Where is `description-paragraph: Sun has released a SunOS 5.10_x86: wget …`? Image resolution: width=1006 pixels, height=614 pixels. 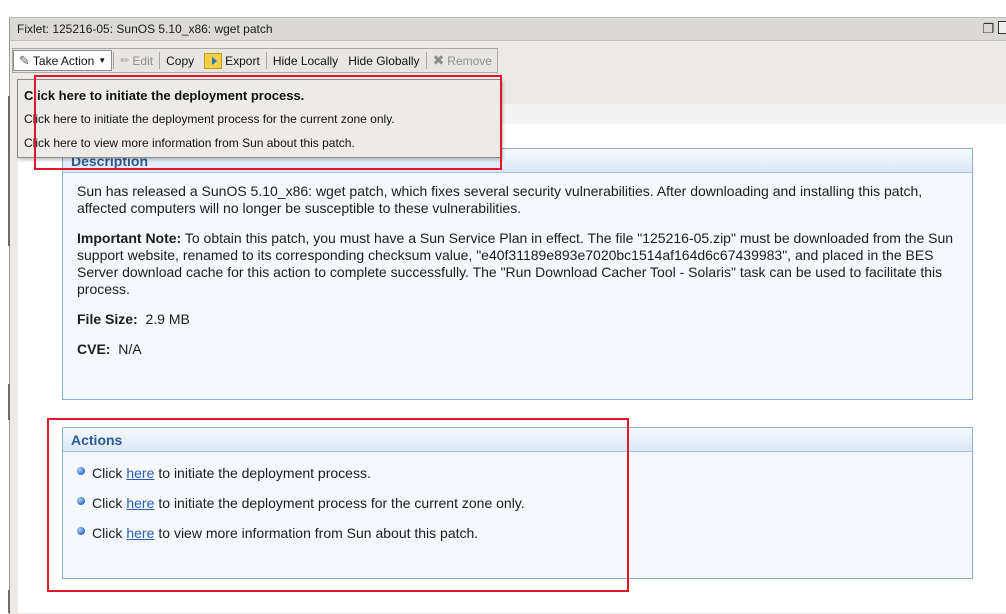
description-paragraph: Sun has released a SunOS 5.10_x86: wget … is located at coordinates (500, 199).